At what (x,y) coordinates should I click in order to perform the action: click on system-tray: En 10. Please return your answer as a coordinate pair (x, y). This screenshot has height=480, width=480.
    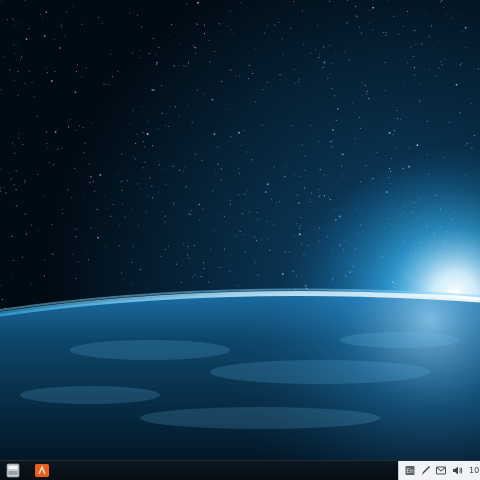
    Looking at the image, I should click on (439, 470).